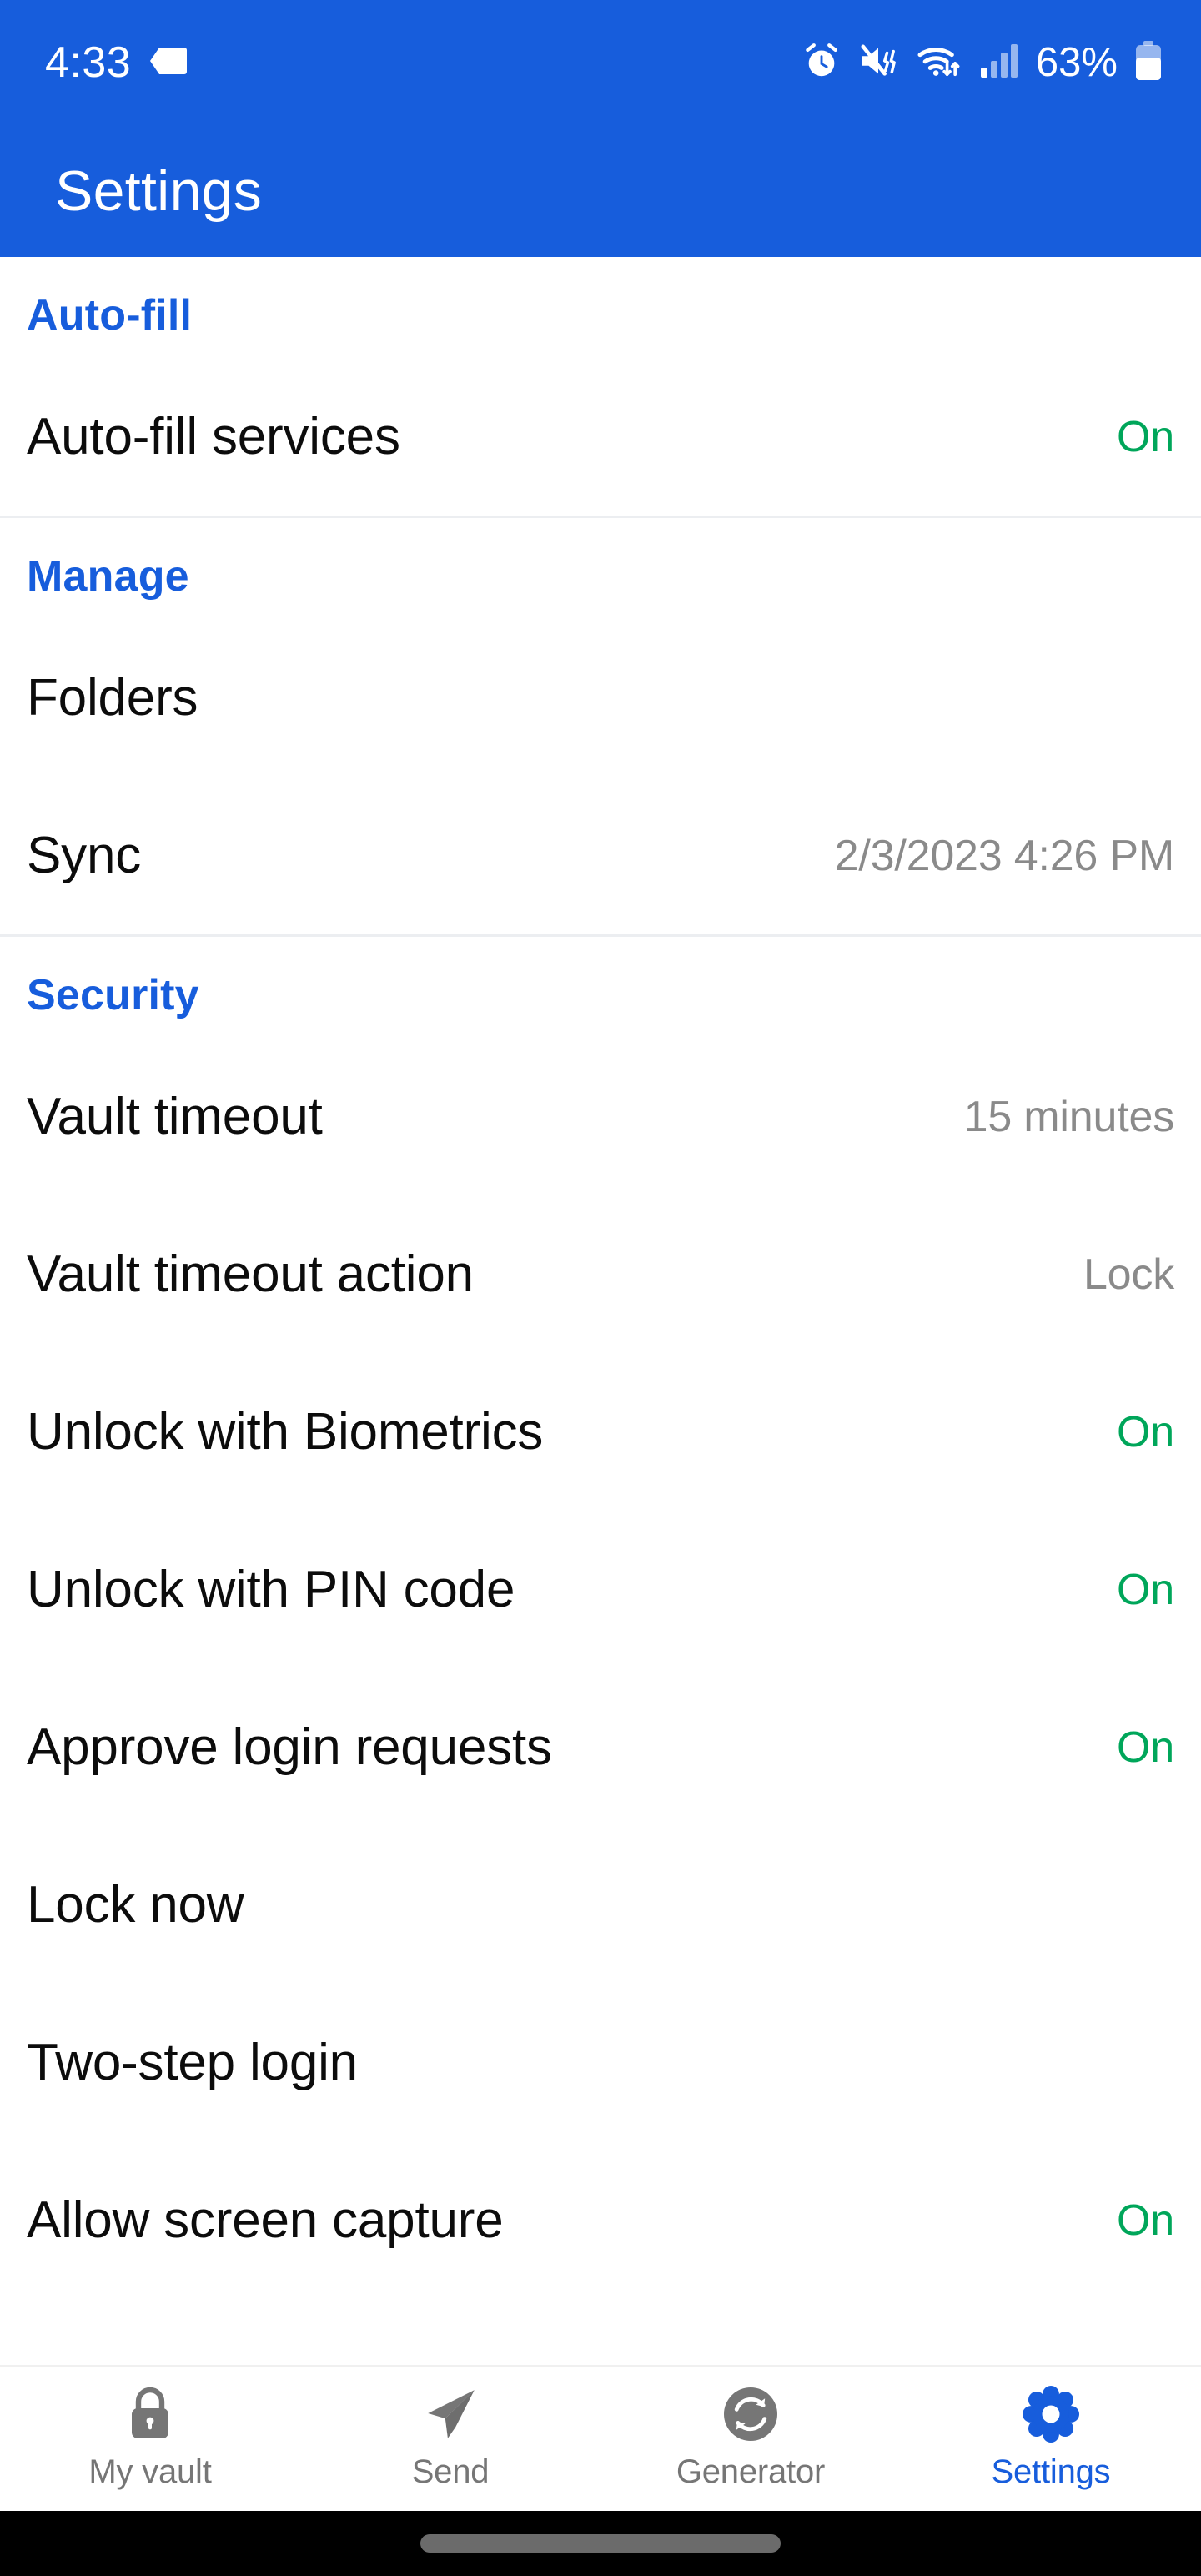 The width and height of the screenshot is (1201, 2576). What do you see at coordinates (175, 1117) in the screenshot?
I see `settings-row-label: Vault timeout` at bounding box center [175, 1117].